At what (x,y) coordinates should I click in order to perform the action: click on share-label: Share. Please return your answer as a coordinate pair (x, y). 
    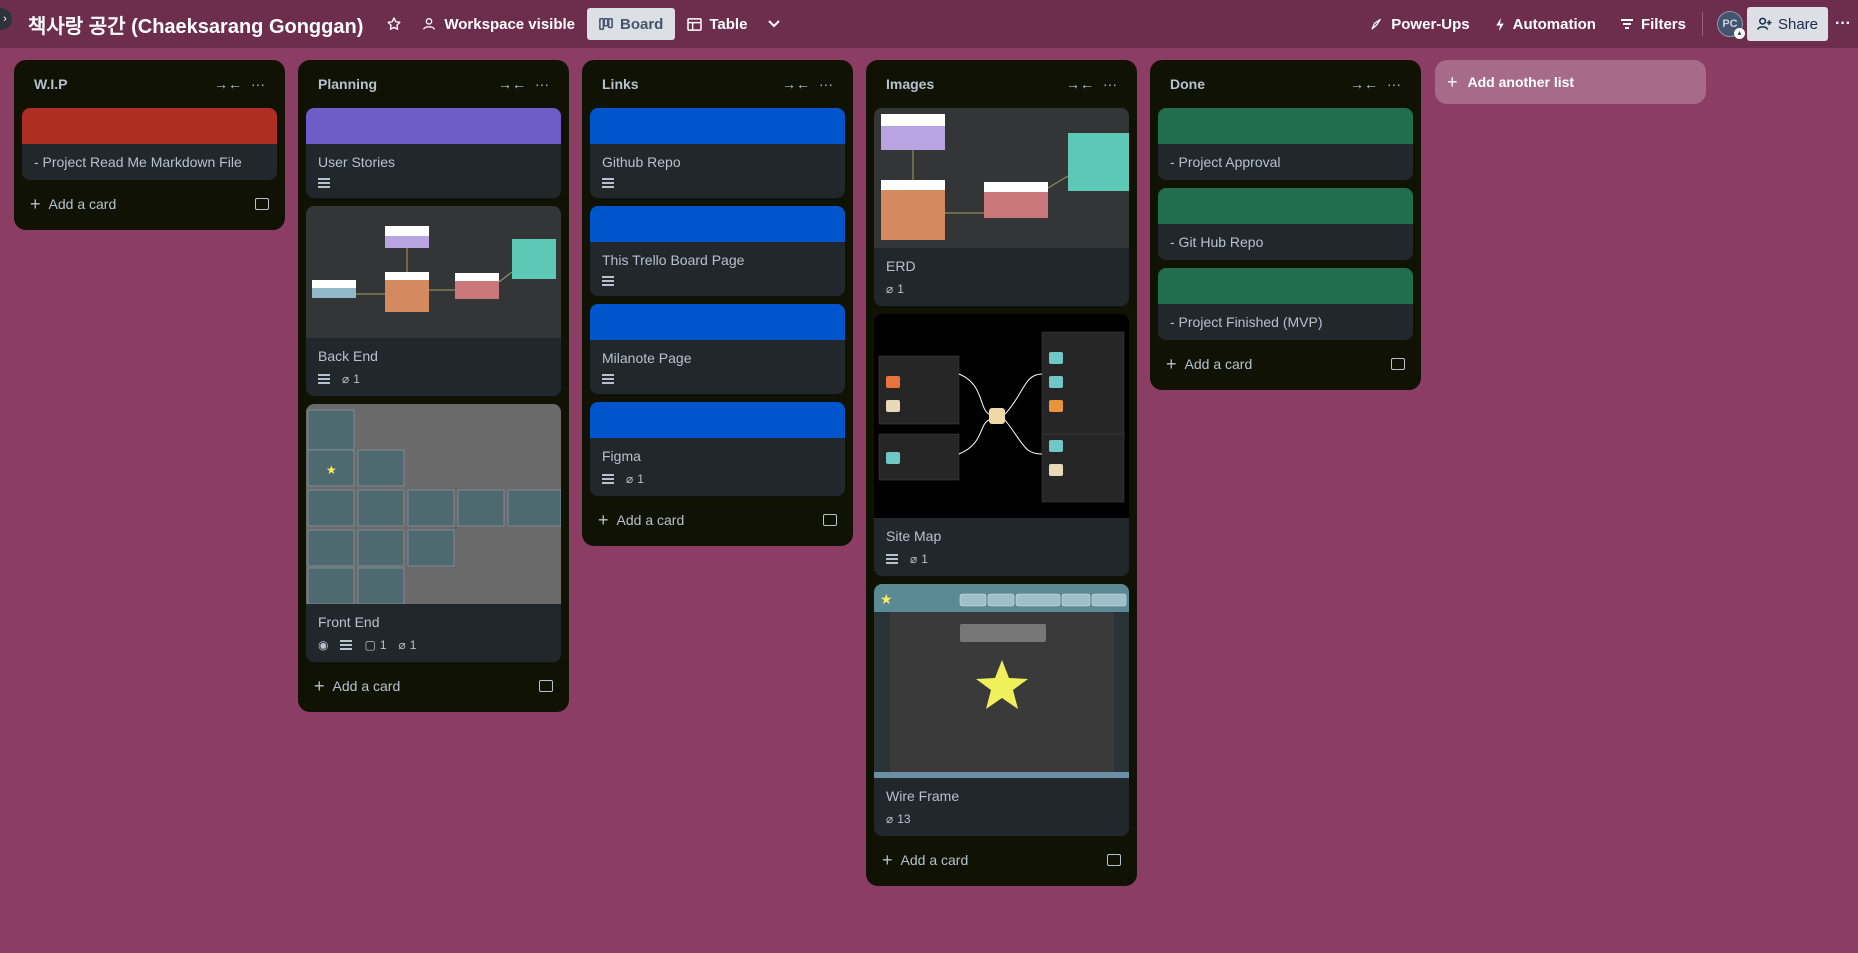
    Looking at the image, I should click on (1797, 24).